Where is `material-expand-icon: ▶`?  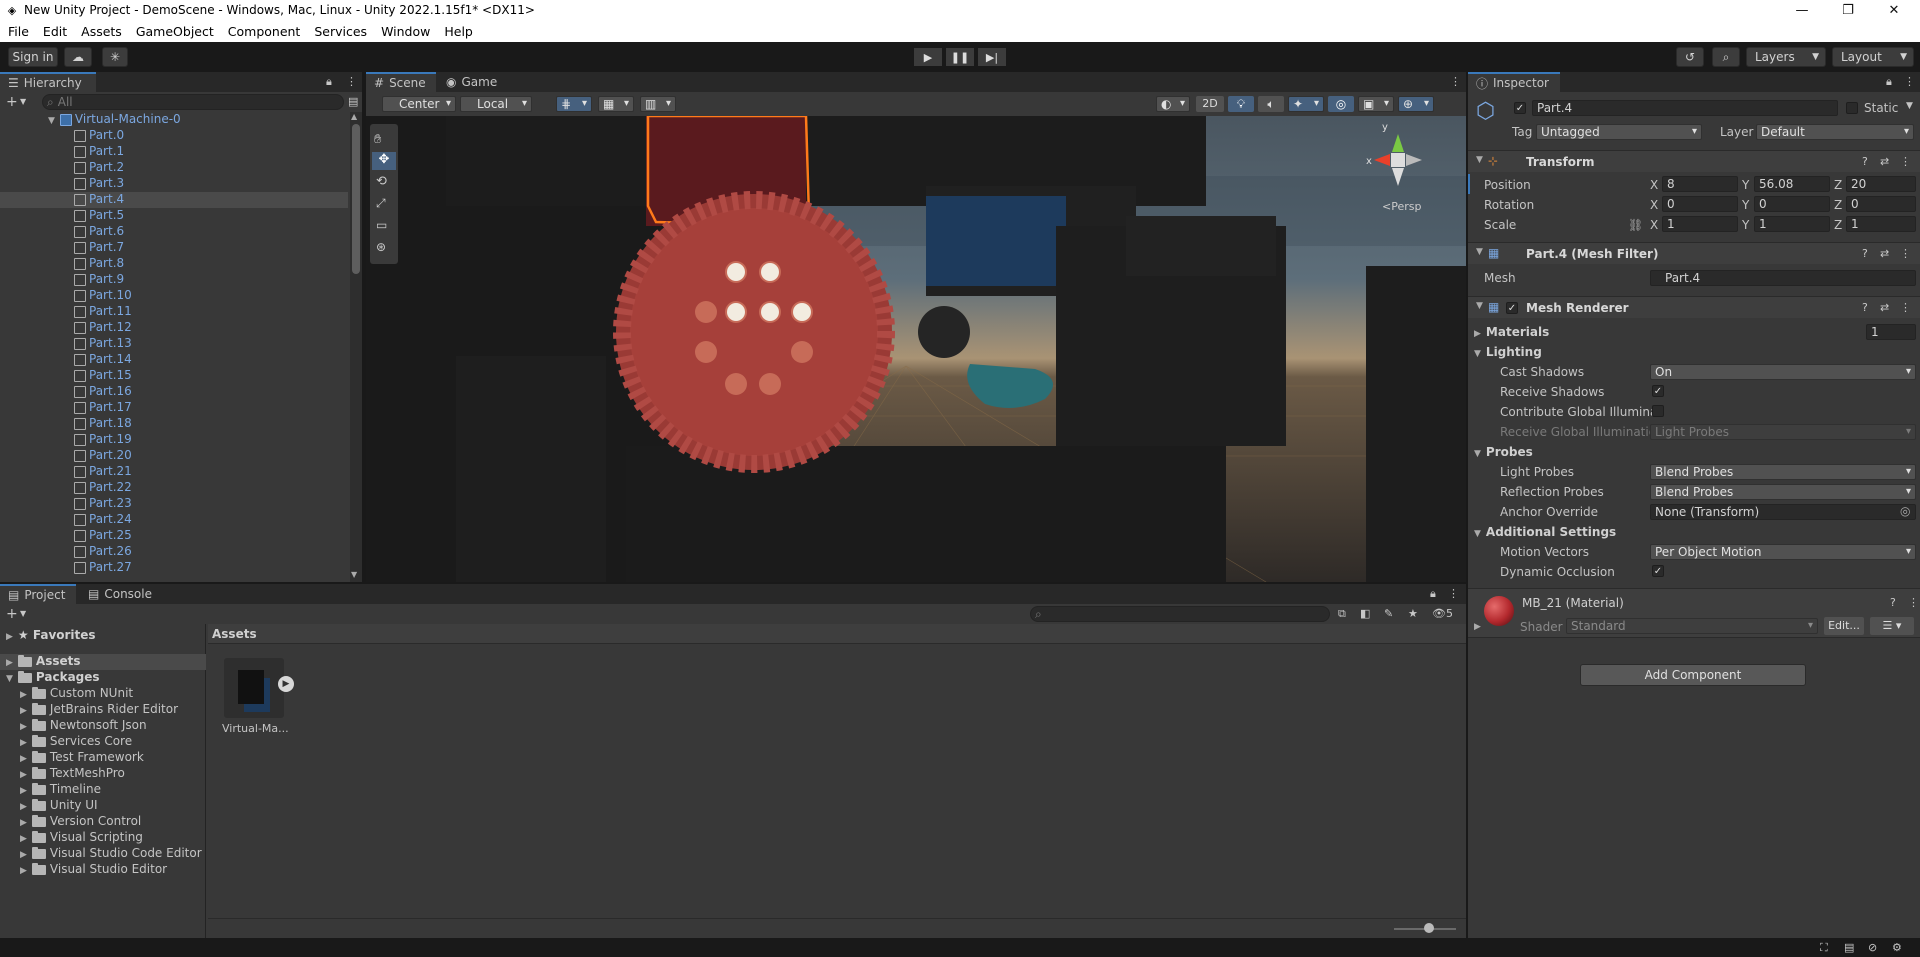 material-expand-icon: ▶ is located at coordinates (1477, 627).